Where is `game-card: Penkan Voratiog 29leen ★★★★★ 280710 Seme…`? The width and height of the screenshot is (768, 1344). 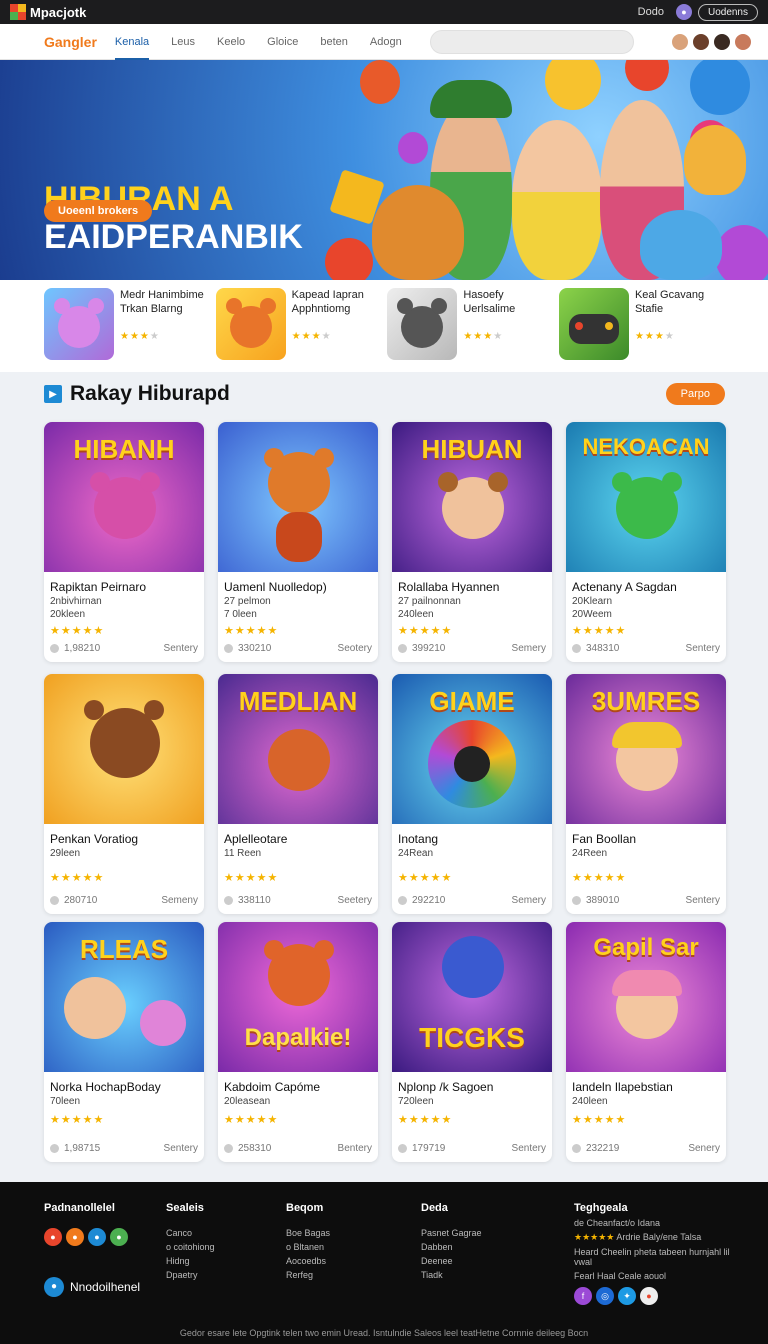
game-card: Penkan Voratiog 29leen ★★★★★ 280710 Seme… is located at coordinates (124, 794).